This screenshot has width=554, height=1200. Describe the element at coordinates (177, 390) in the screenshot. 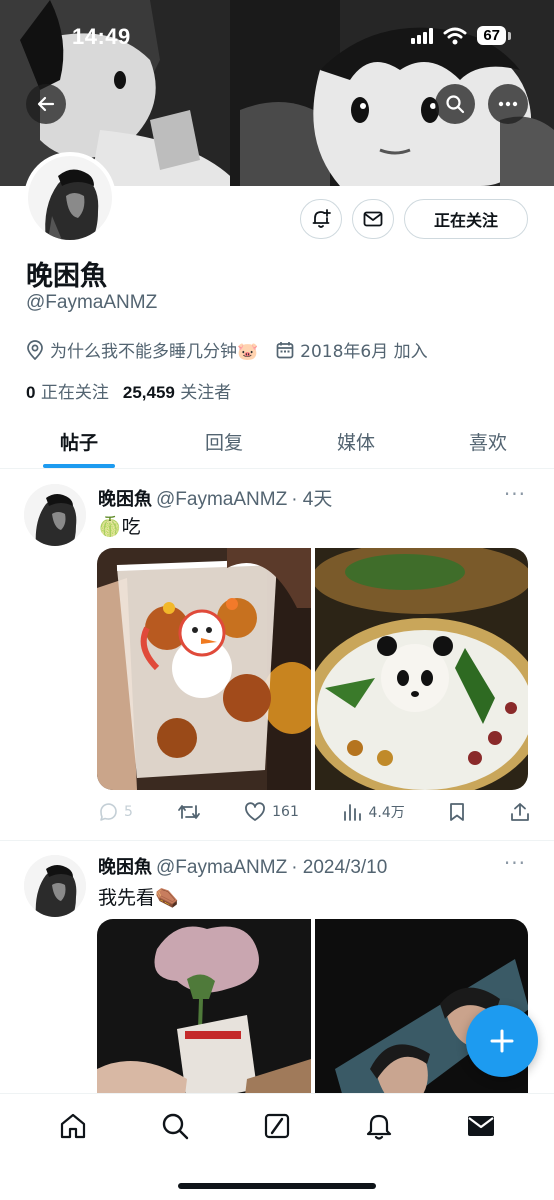

I see `followers-stat: 25,459 关注者` at that location.